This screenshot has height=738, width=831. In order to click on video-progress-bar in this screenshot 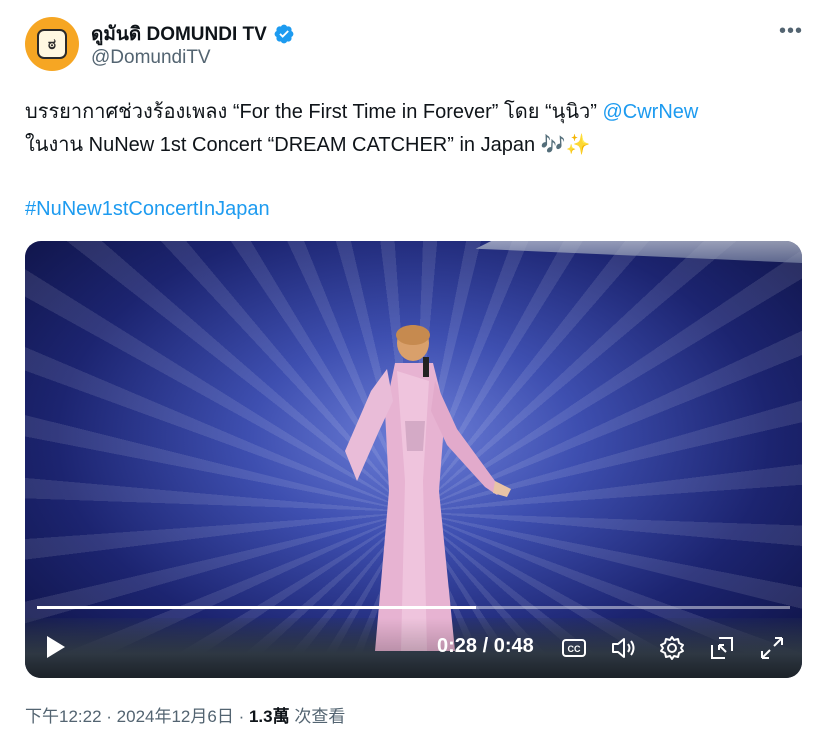, I will do `click(413, 607)`.